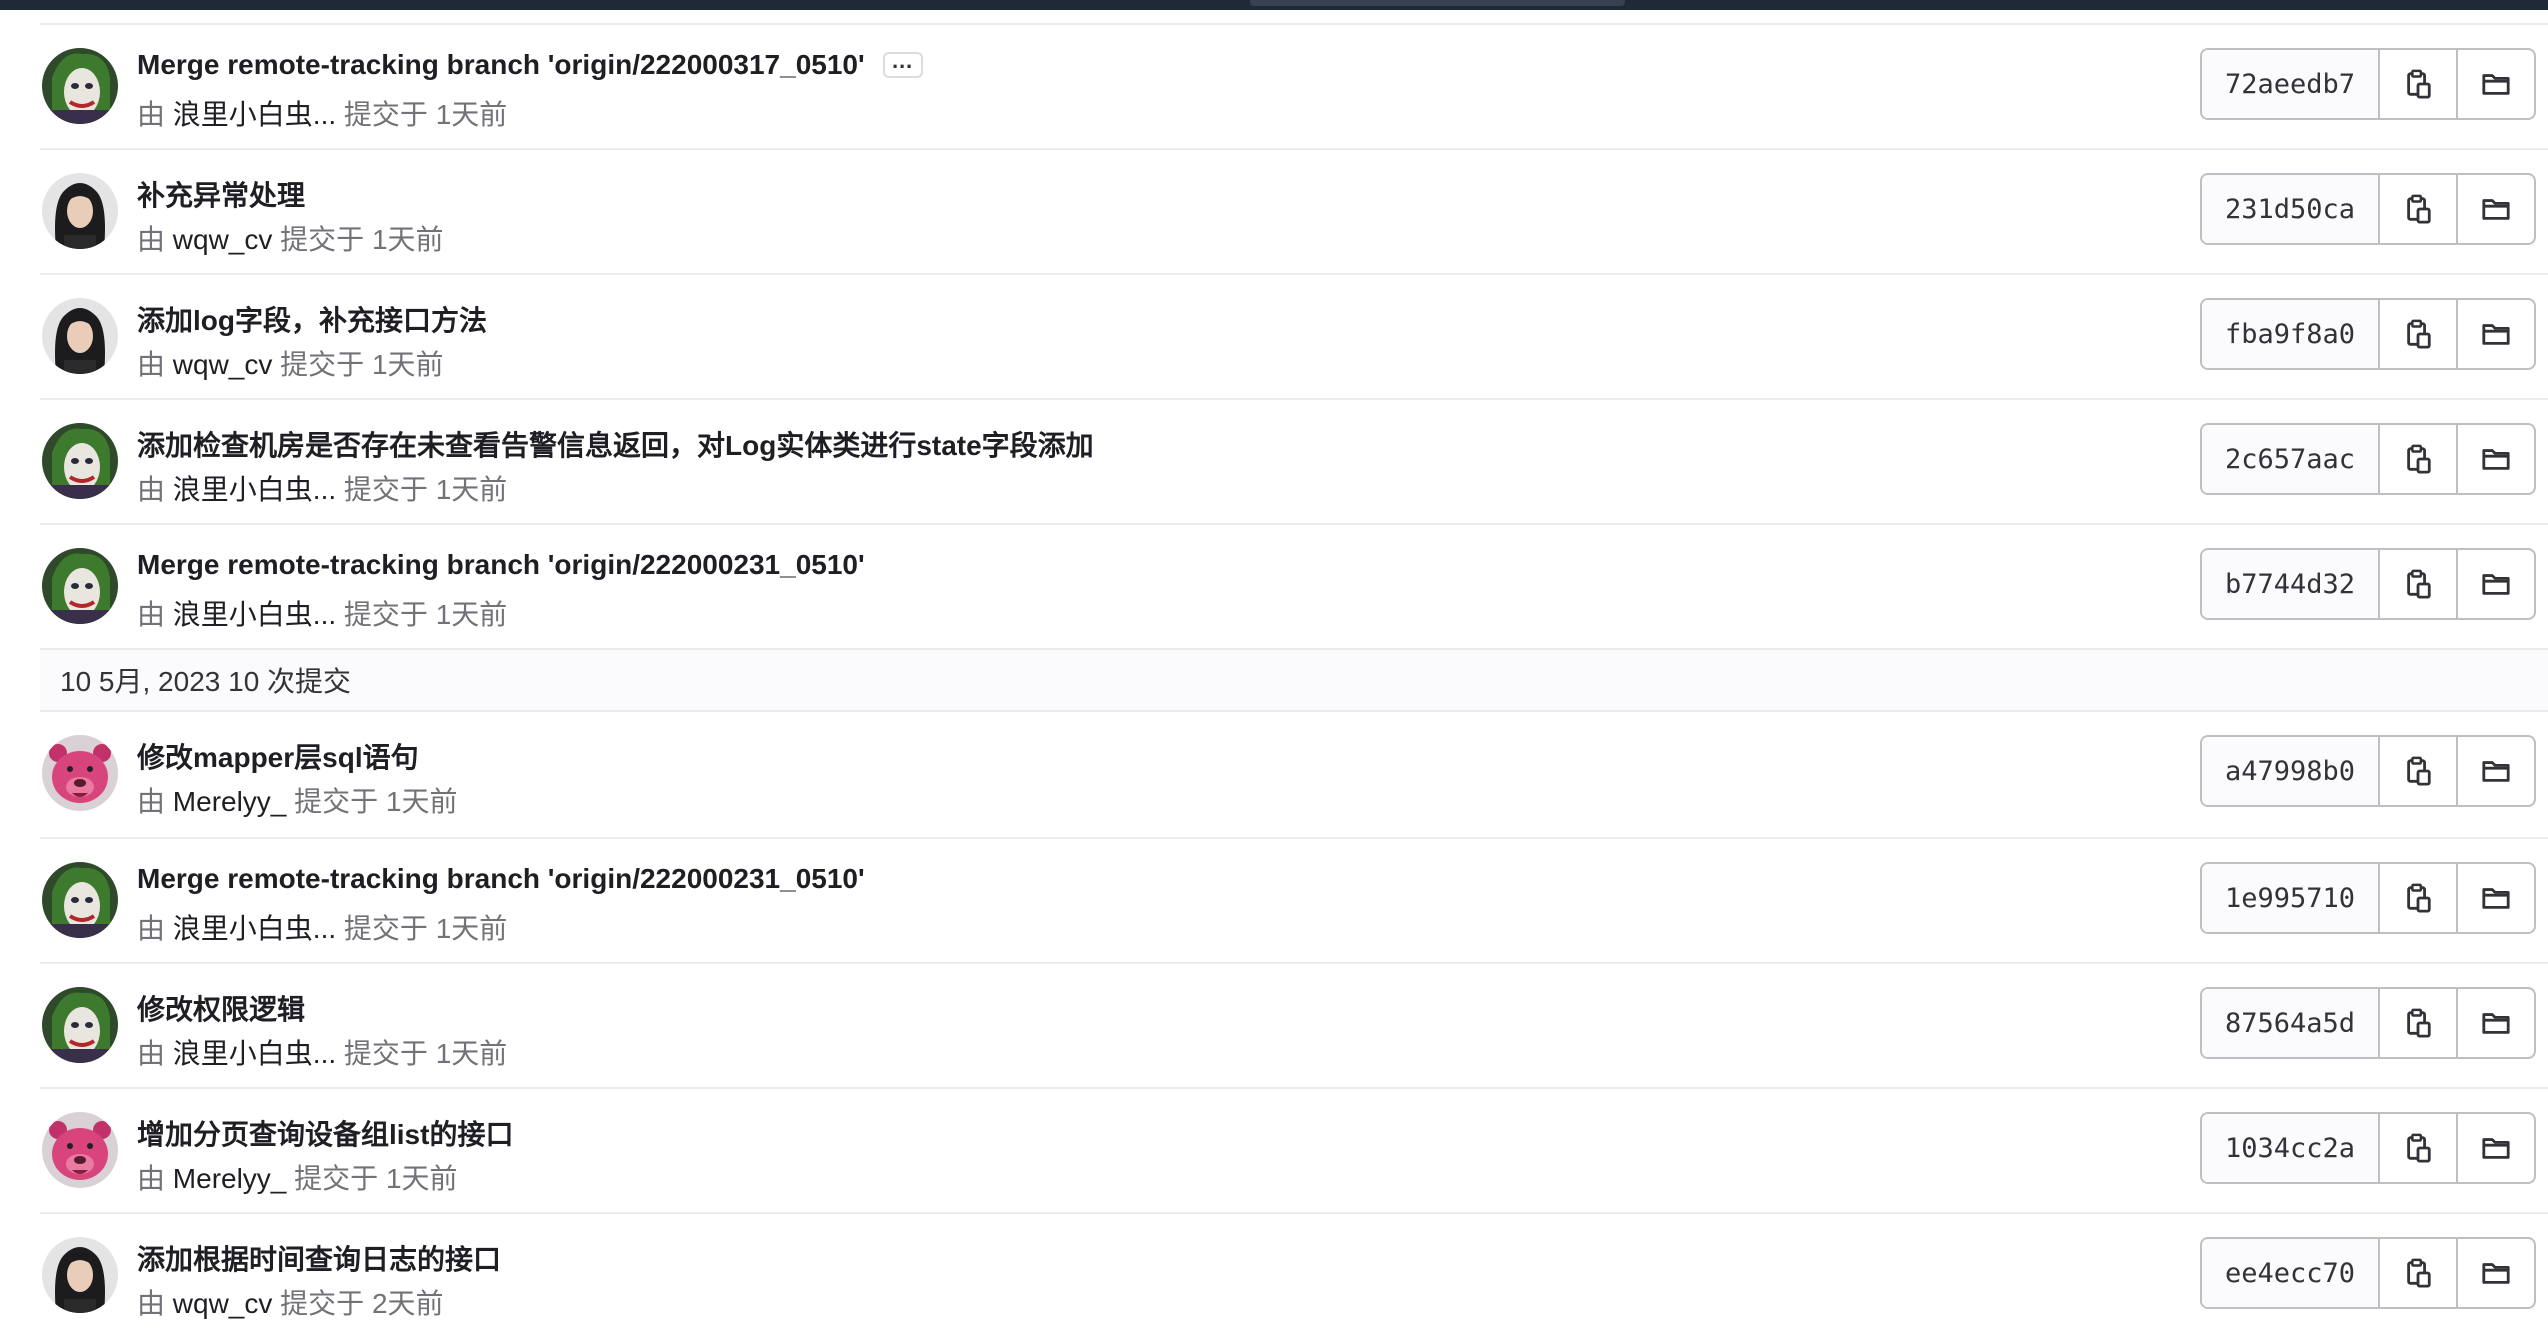  What do you see at coordinates (2291, 334) in the screenshot?
I see `commit-sha: fba9f8a0` at bounding box center [2291, 334].